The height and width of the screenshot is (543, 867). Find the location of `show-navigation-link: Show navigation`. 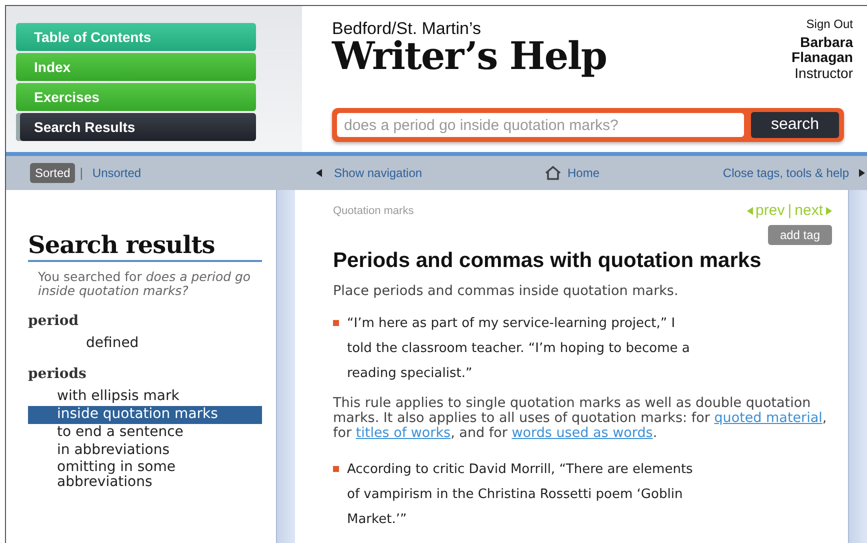

show-navigation-link: Show navigation is located at coordinates (378, 173).